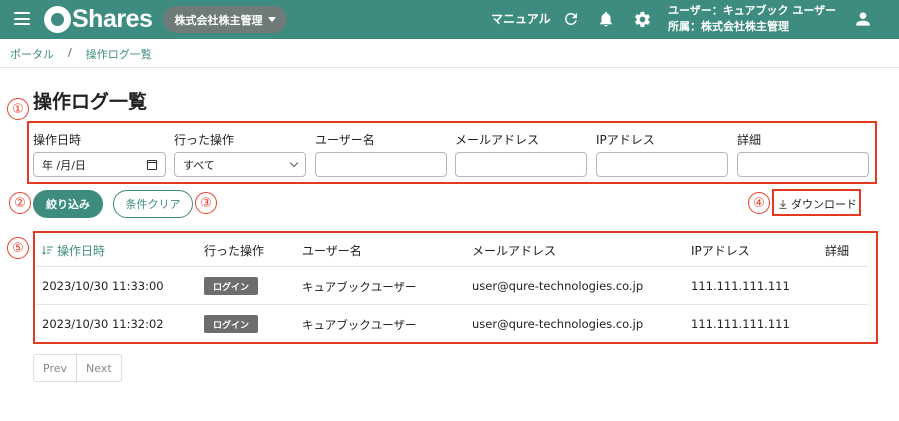 This screenshot has height=421, width=899. Describe the element at coordinates (271, 19) in the screenshot. I see `caret-down-icon` at that location.